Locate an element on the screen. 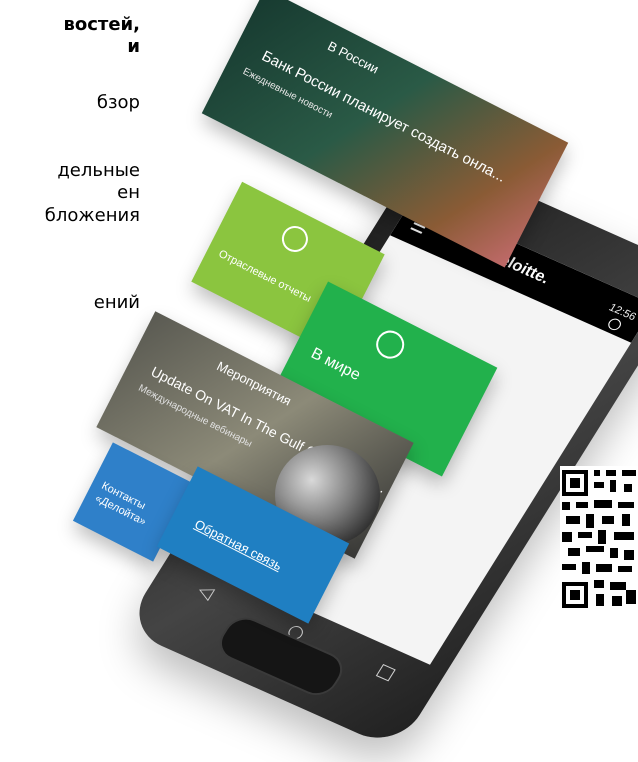  qr-code-graphic is located at coordinates (599, 542).